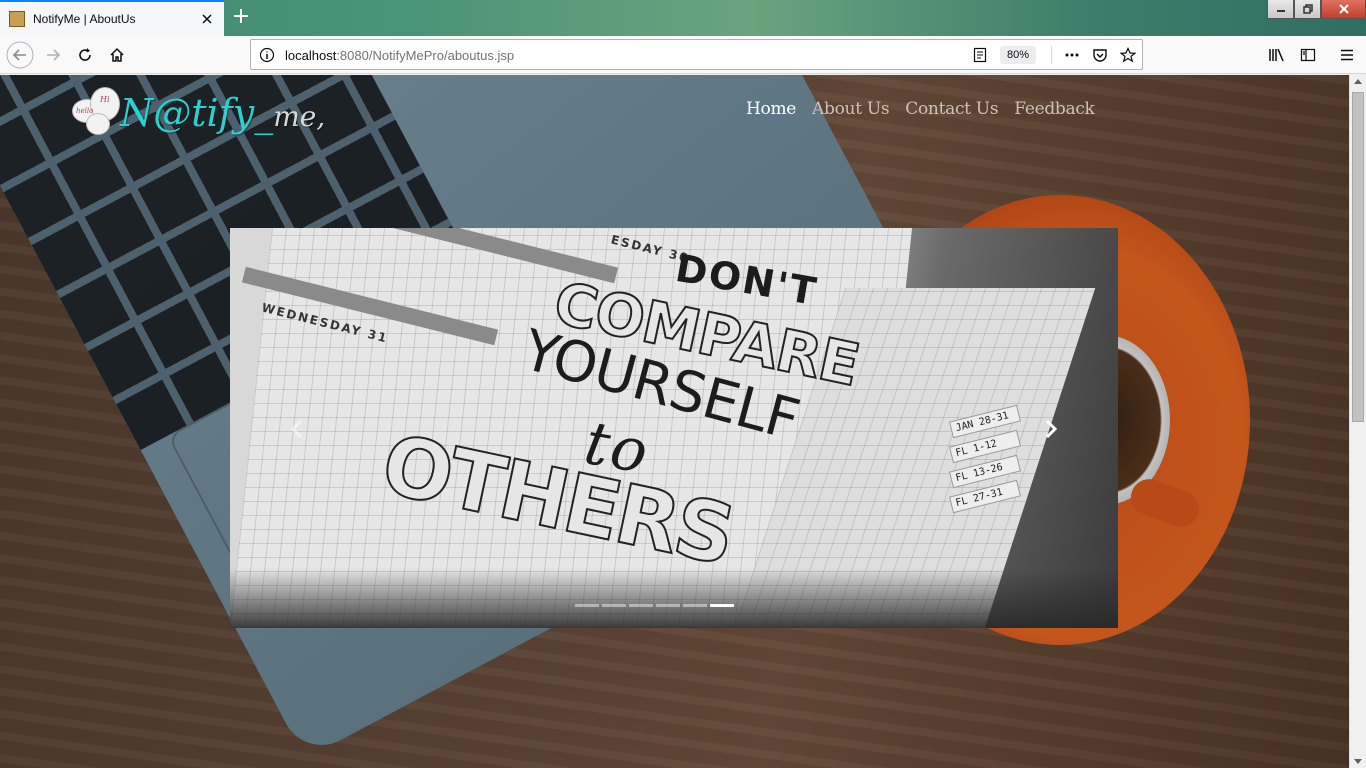 The image size is (1366, 768). Describe the element at coordinates (1343, 9) in the screenshot. I see `window-close-icon` at that location.